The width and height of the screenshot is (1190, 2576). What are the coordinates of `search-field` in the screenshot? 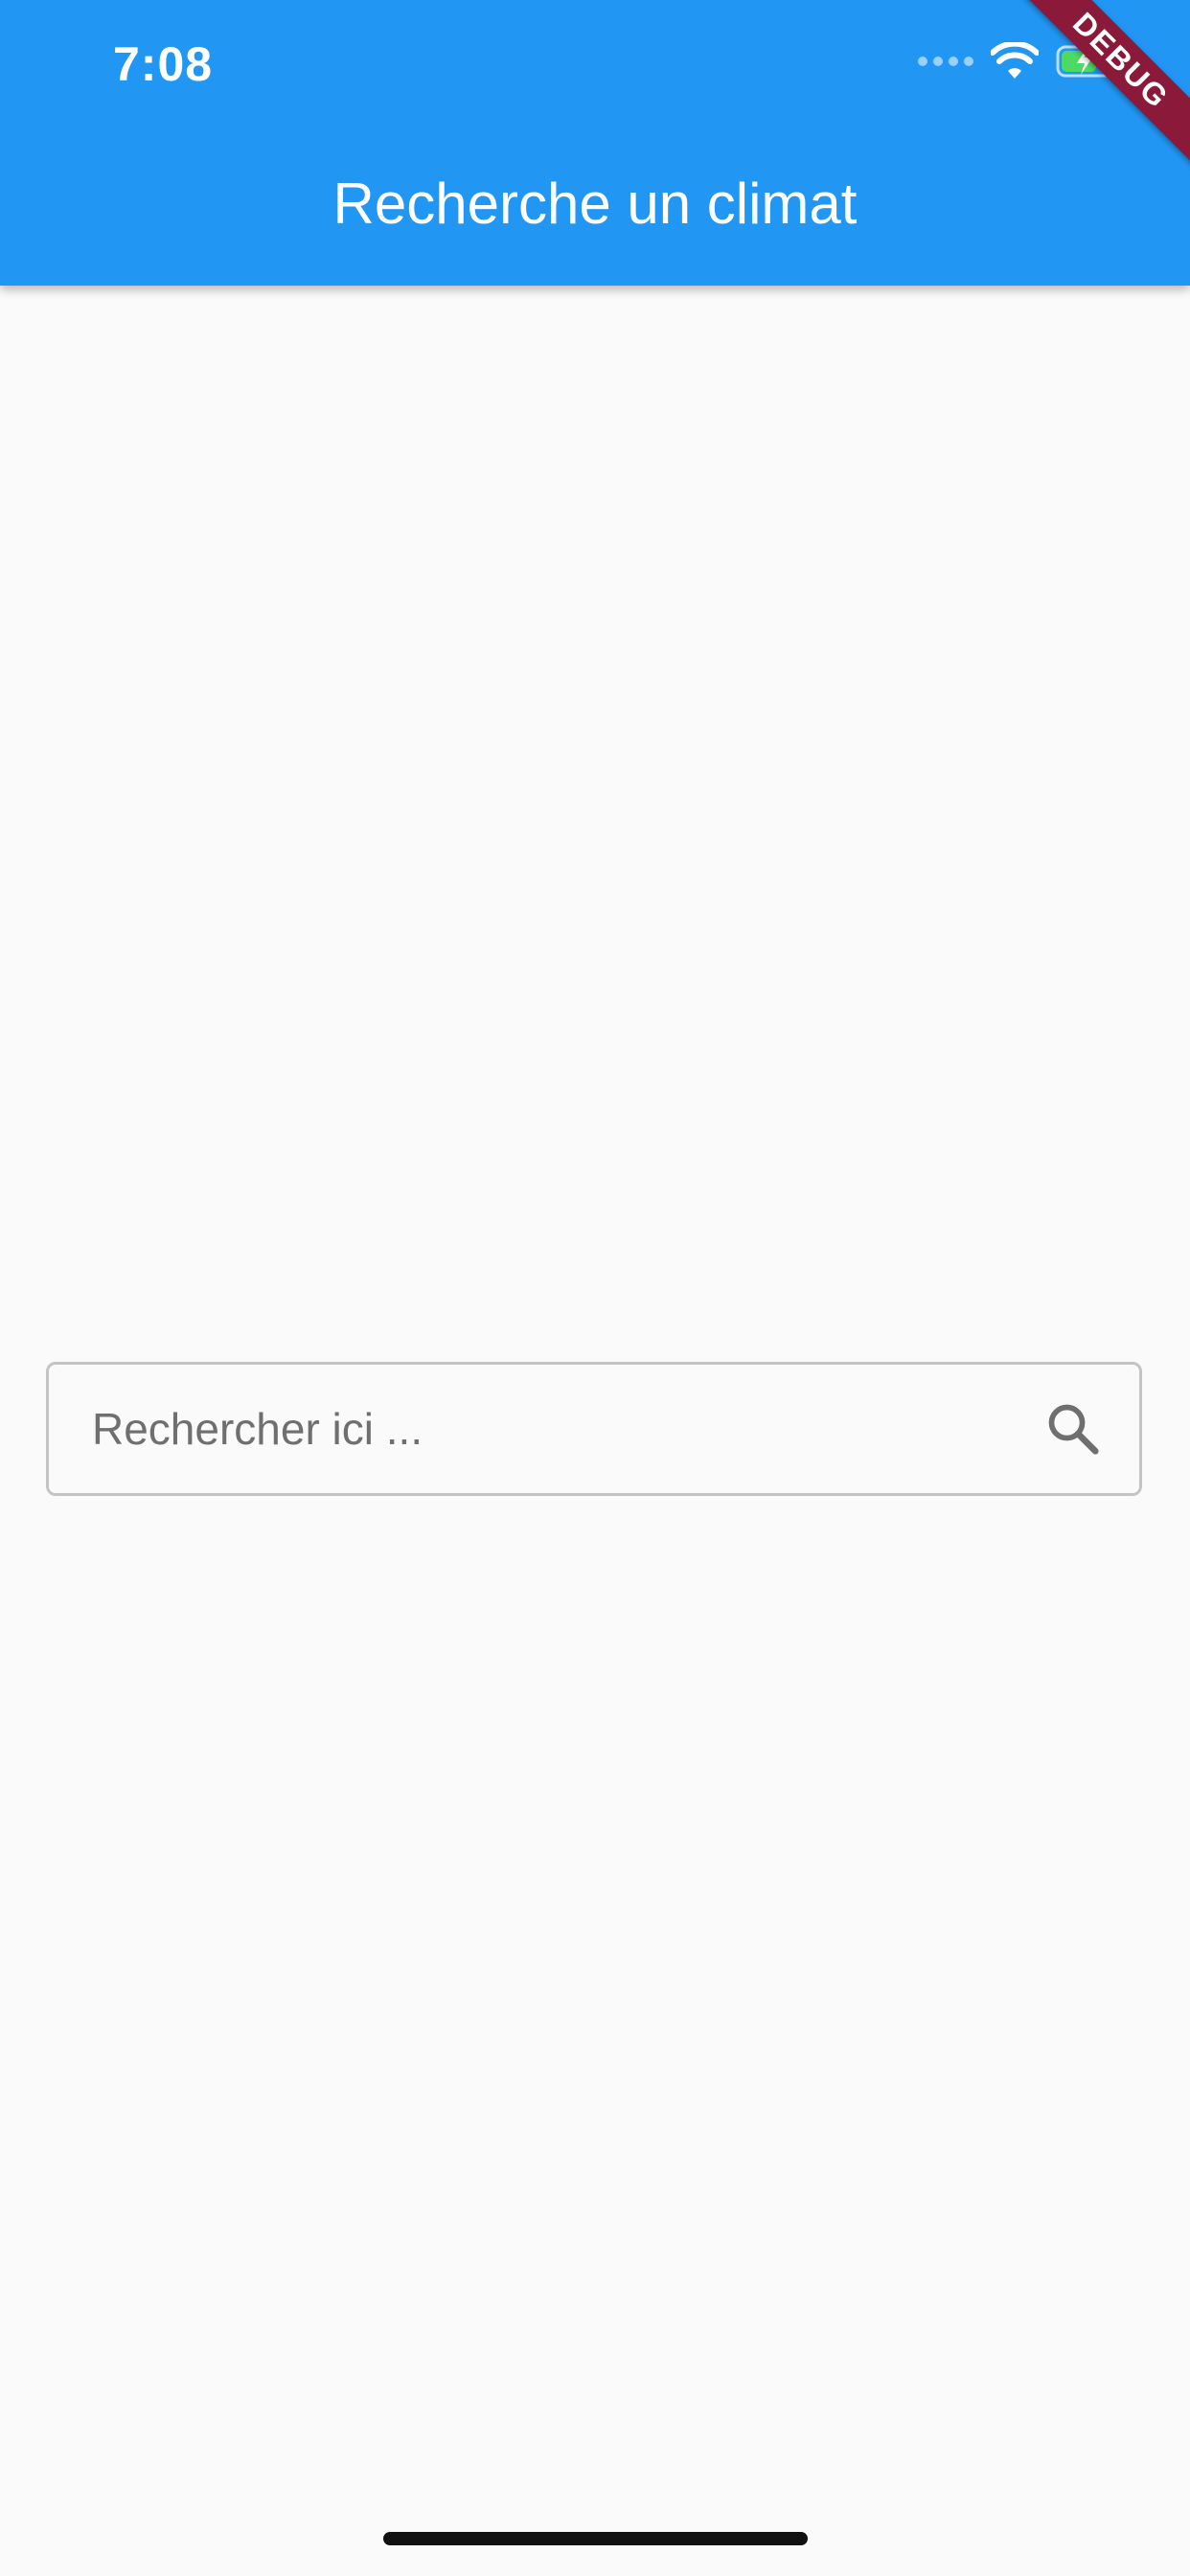 It's located at (594, 1429).